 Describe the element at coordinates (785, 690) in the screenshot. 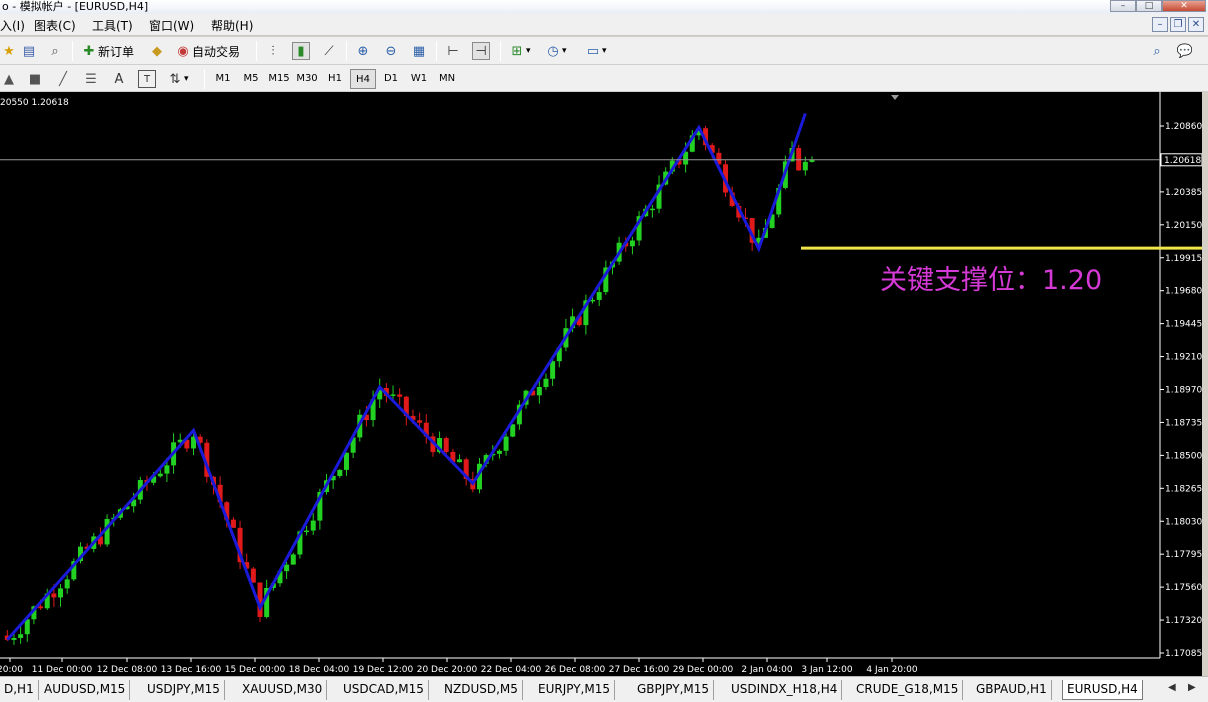

I see `tab-usdindx-h4: USDINDX_H18,H4` at that location.